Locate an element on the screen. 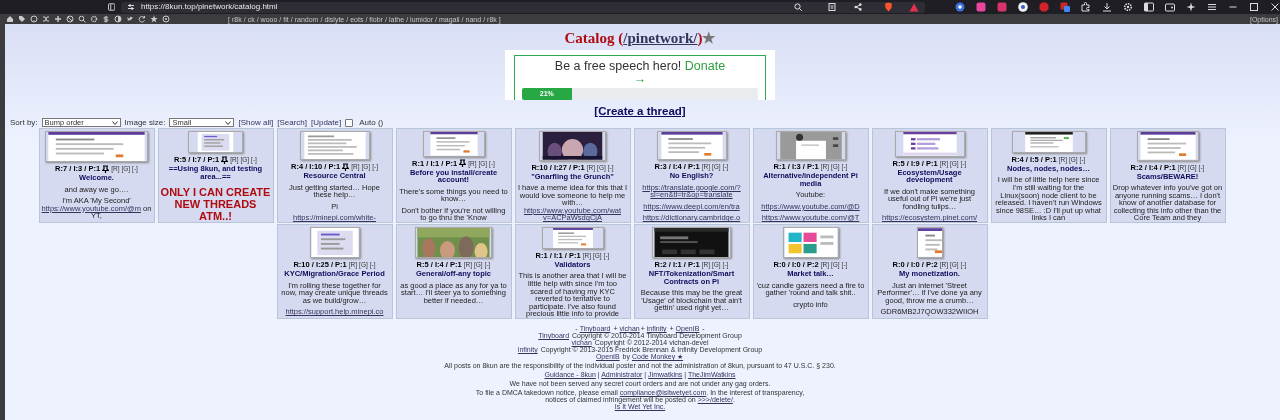 Image resolution: width=1280 pixels, height=420 pixels. dollar-icon is located at coordinates (106, 19).